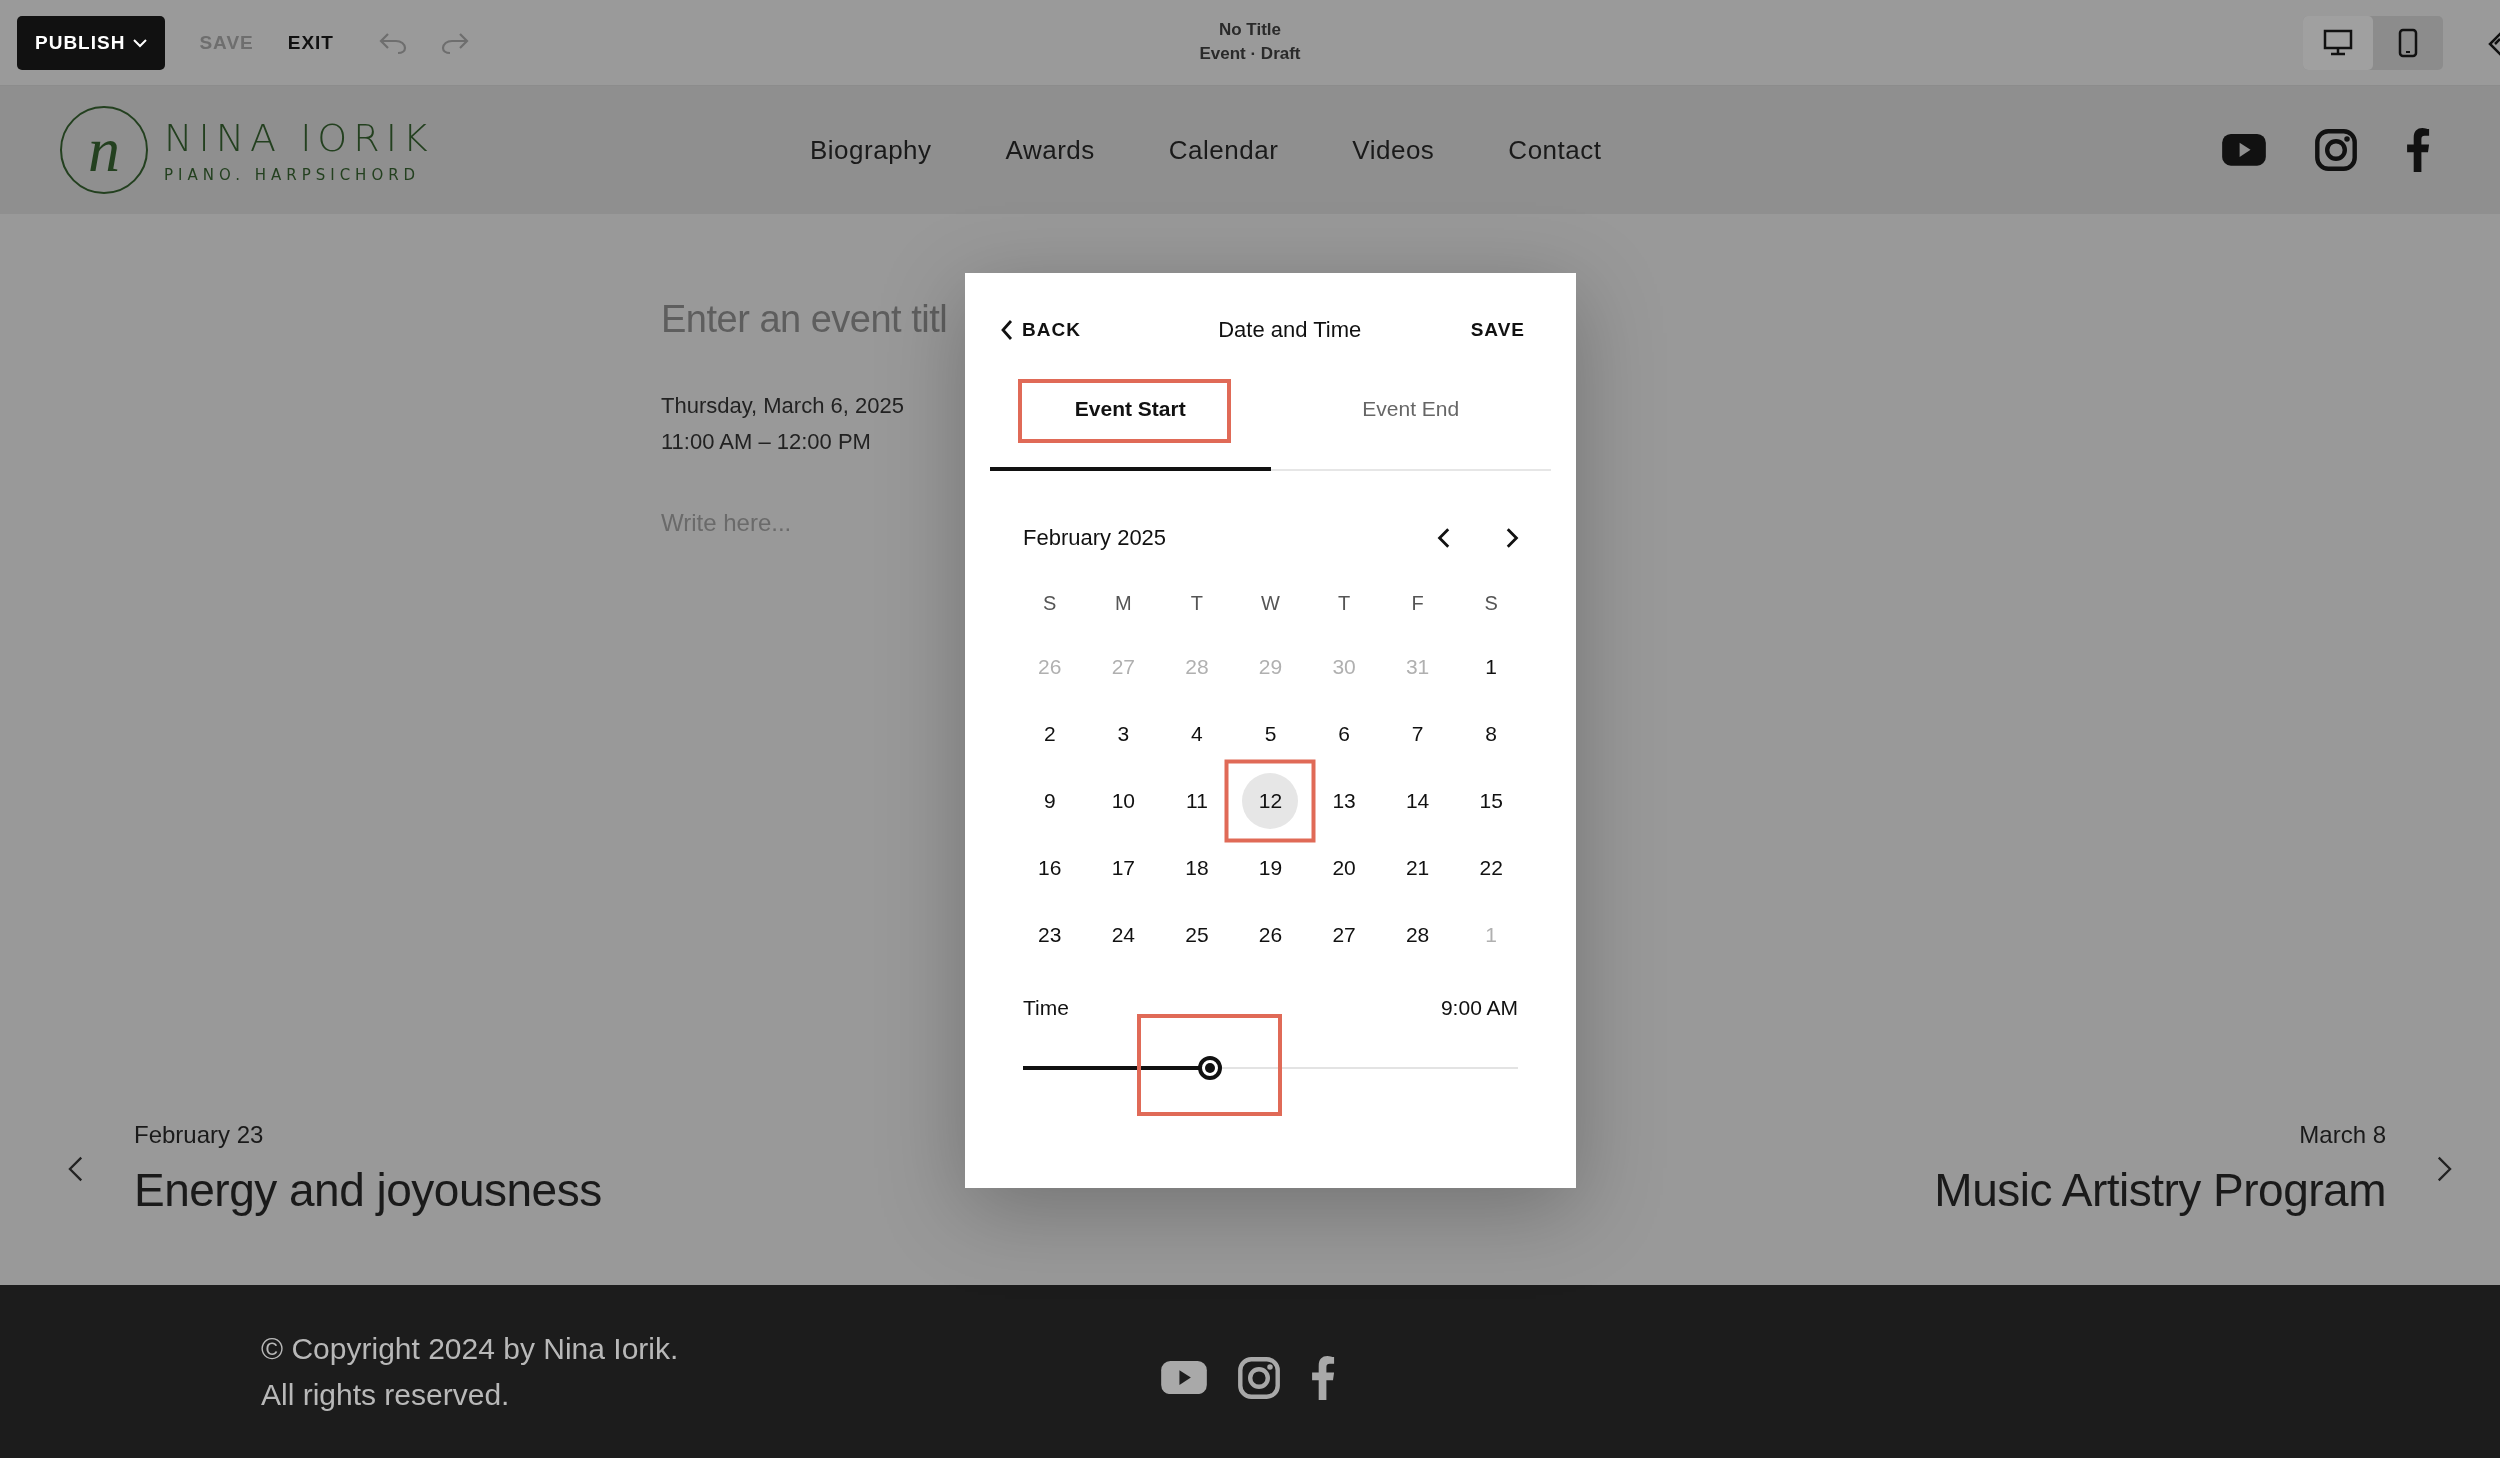 The height and width of the screenshot is (1458, 2500). I want to click on weekday-label: W, so click(1270, 603).